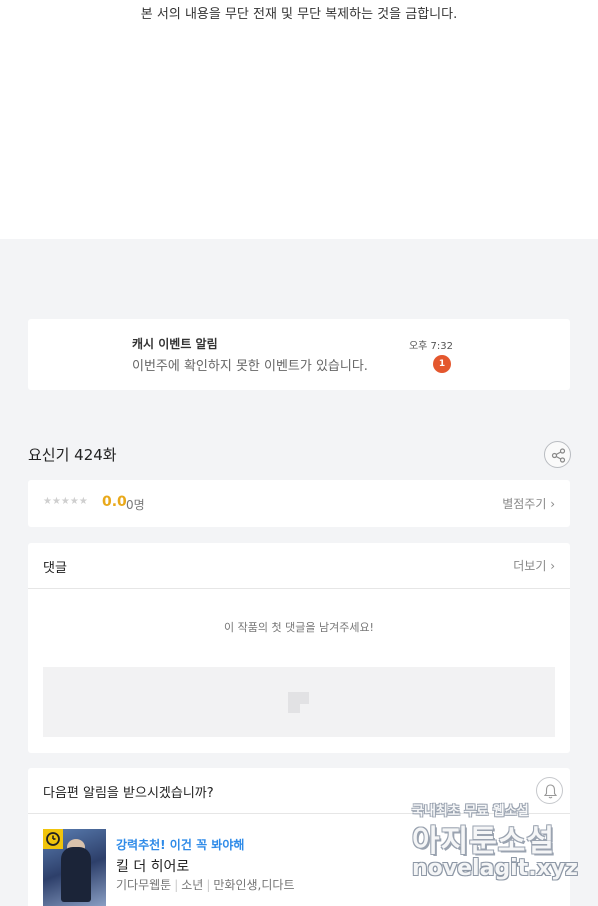  Describe the element at coordinates (442, 364) in the screenshot. I see `notification-badge: 1` at that location.